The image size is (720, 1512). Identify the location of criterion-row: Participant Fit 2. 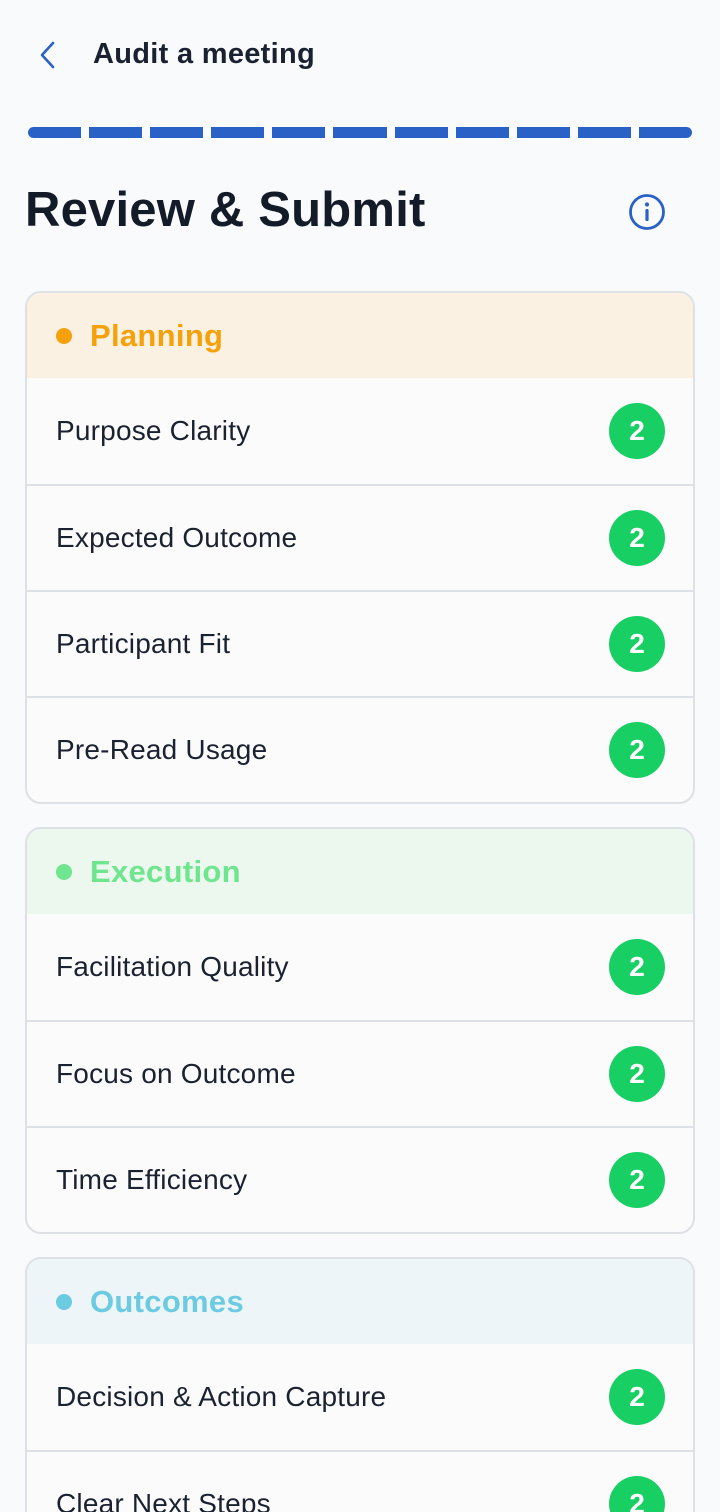
(360, 643).